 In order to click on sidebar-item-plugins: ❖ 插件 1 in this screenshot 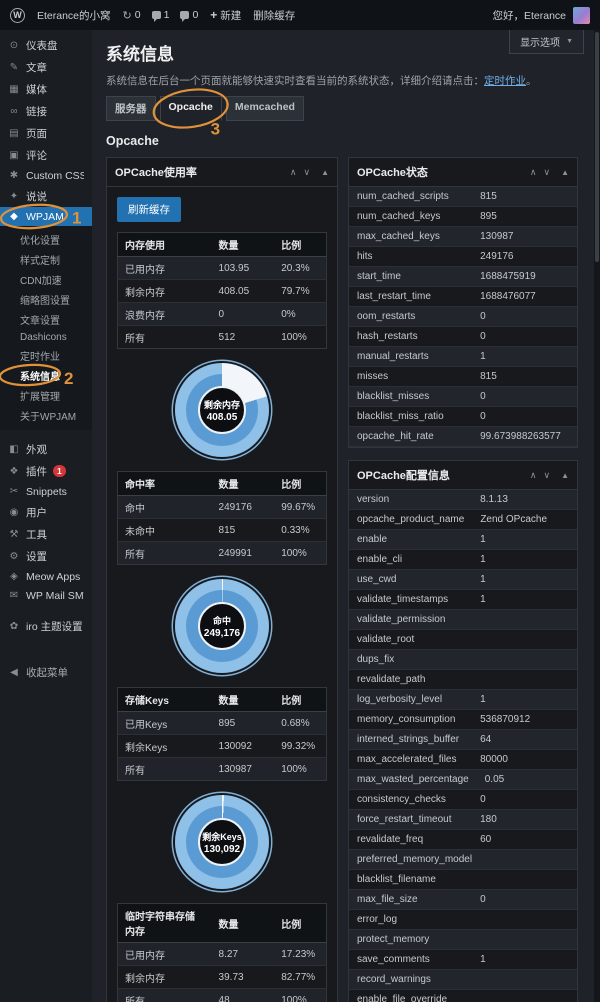, I will do `click(46, 471)`.